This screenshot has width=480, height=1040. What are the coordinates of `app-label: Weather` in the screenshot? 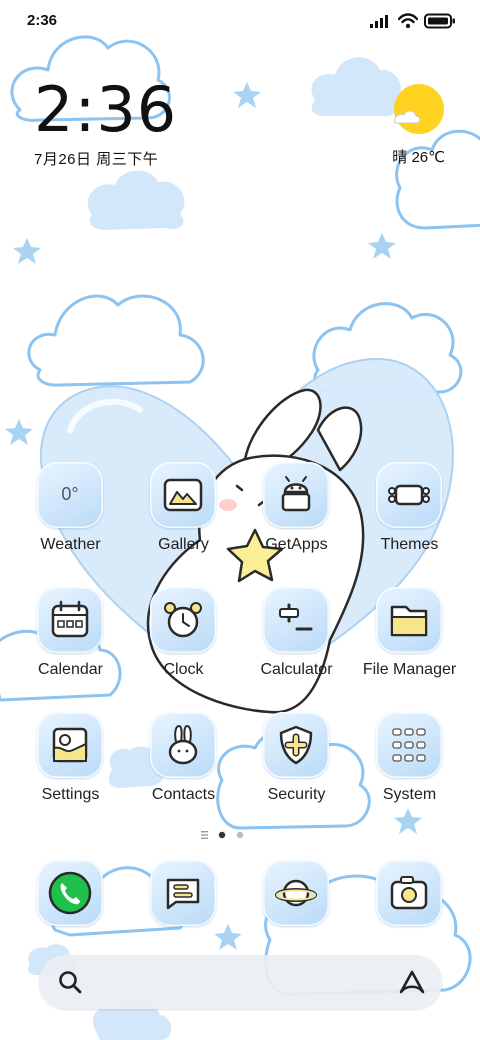 It's located at (70, 544).